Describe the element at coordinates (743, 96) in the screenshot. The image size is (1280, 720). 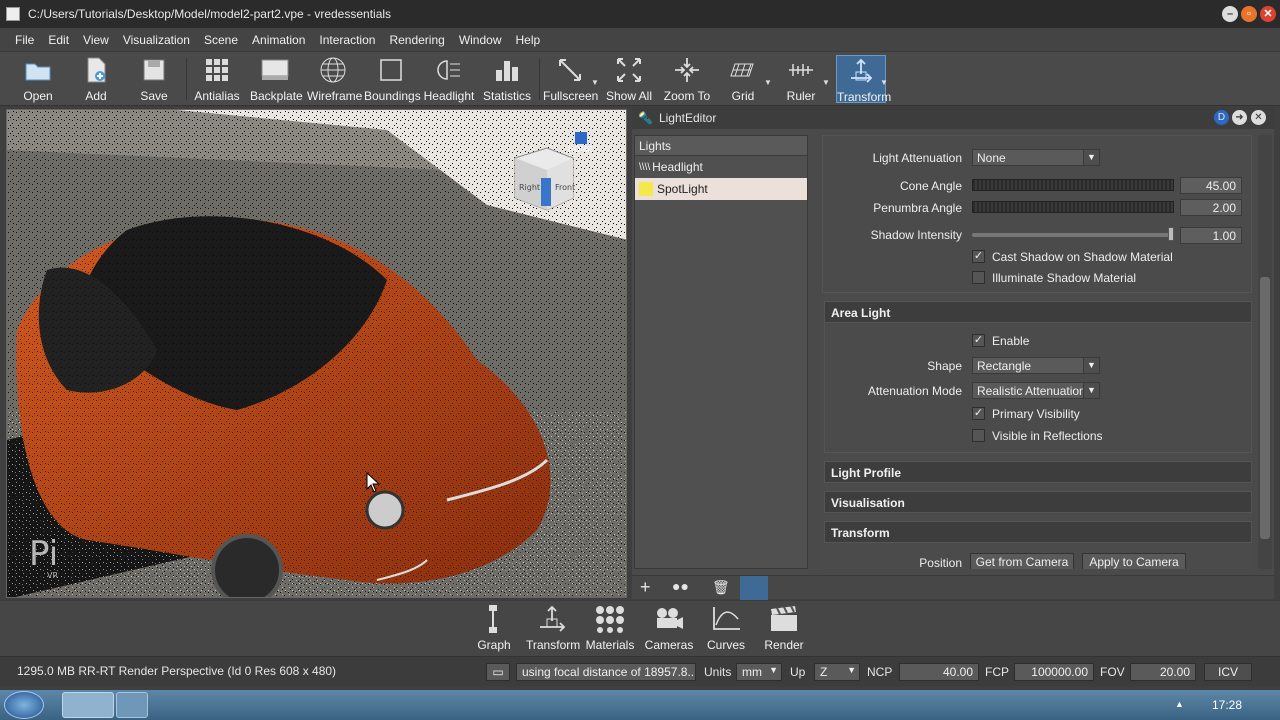
I see `grid-label: Grid` at that location.